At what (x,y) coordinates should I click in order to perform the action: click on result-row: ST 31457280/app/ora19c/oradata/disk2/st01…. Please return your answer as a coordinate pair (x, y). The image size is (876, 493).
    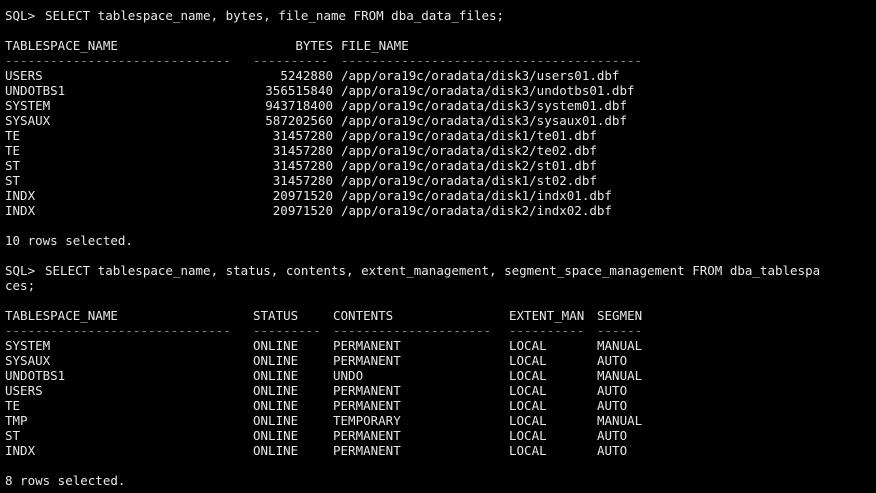
    Looking at the image, I should click on (438, 165).